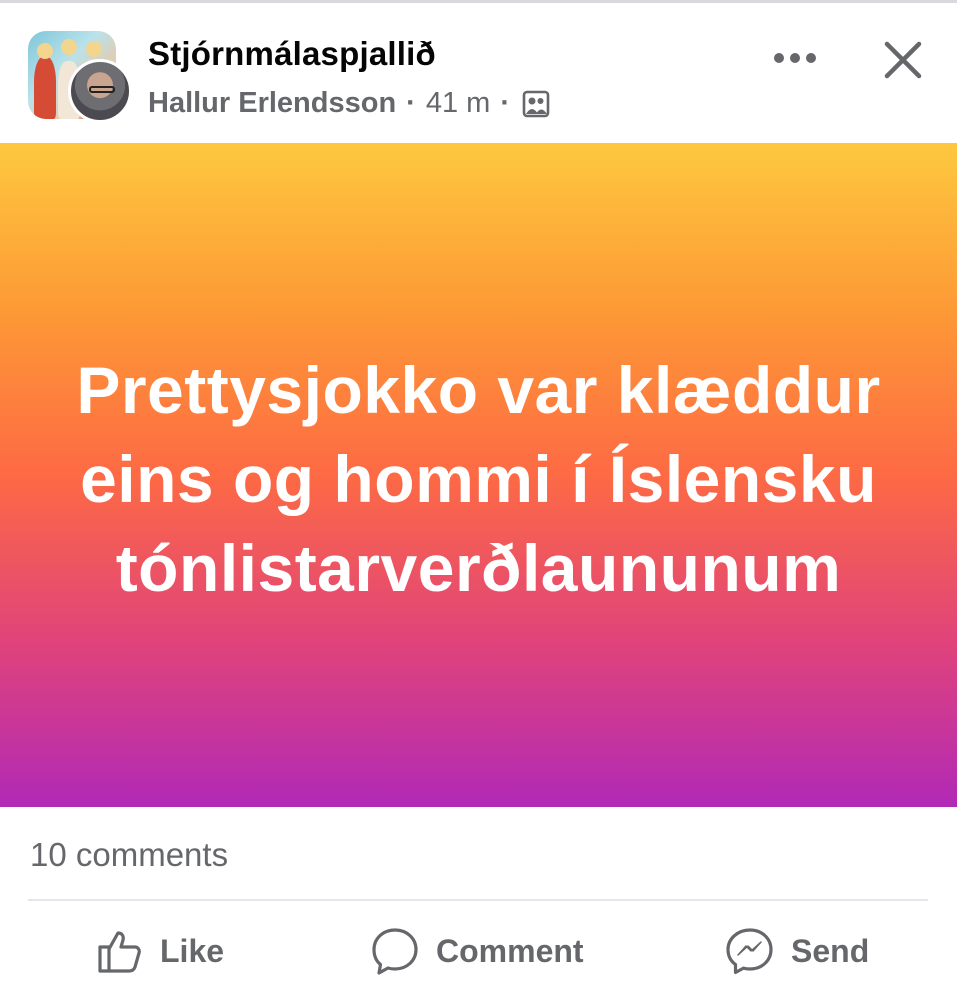 The width and height of the screenshot is (957, 1000). I want to click on group-members-icon, so click(536, 104).